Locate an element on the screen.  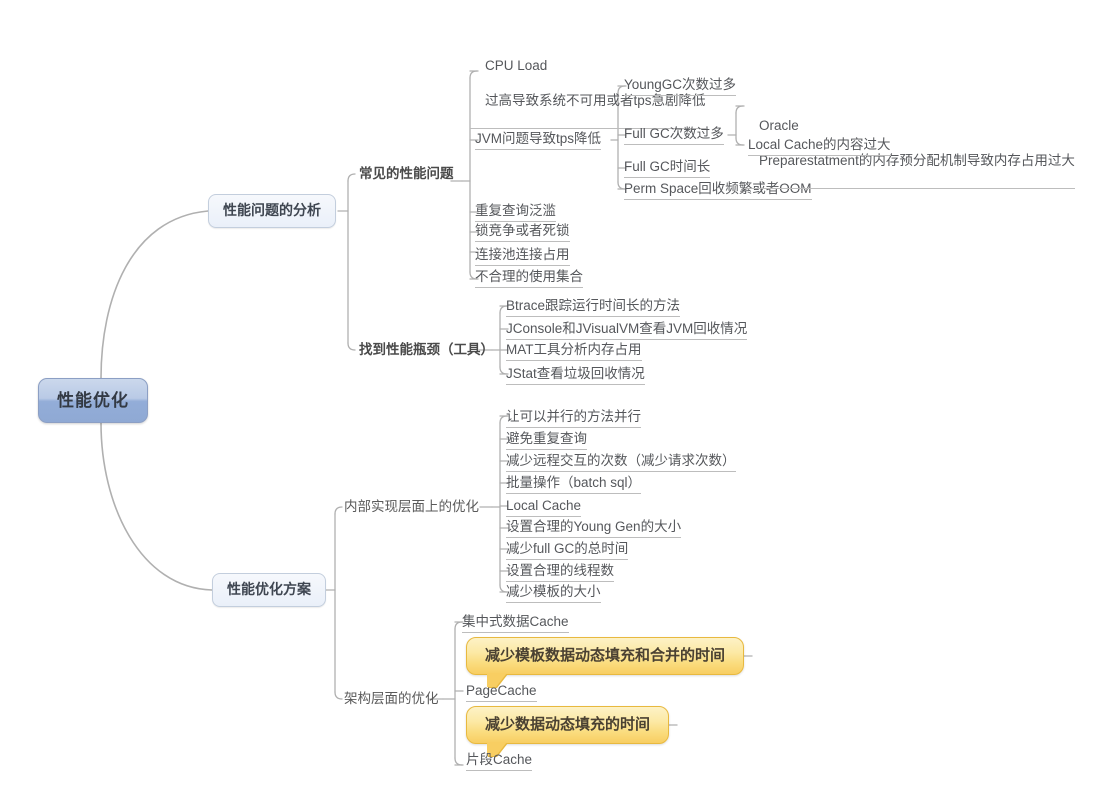
leaf-unreasonable-collection-use: 不合理的使用集合 is located at coordinates (529, 278).